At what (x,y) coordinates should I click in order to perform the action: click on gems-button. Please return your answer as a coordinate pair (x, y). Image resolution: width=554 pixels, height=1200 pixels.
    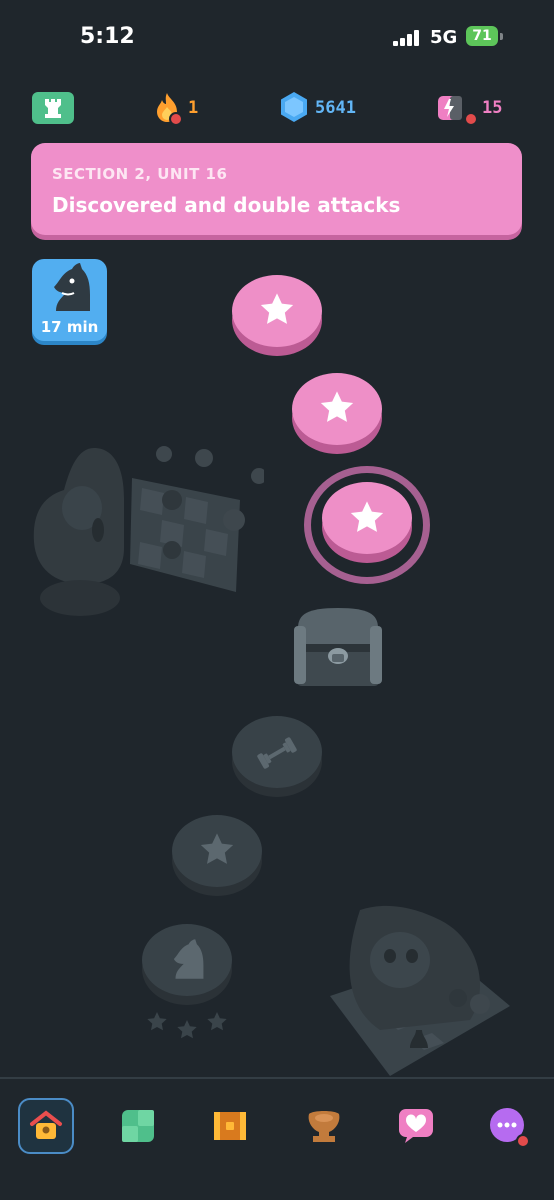
    Looking at the image, I should click on (294, 107).